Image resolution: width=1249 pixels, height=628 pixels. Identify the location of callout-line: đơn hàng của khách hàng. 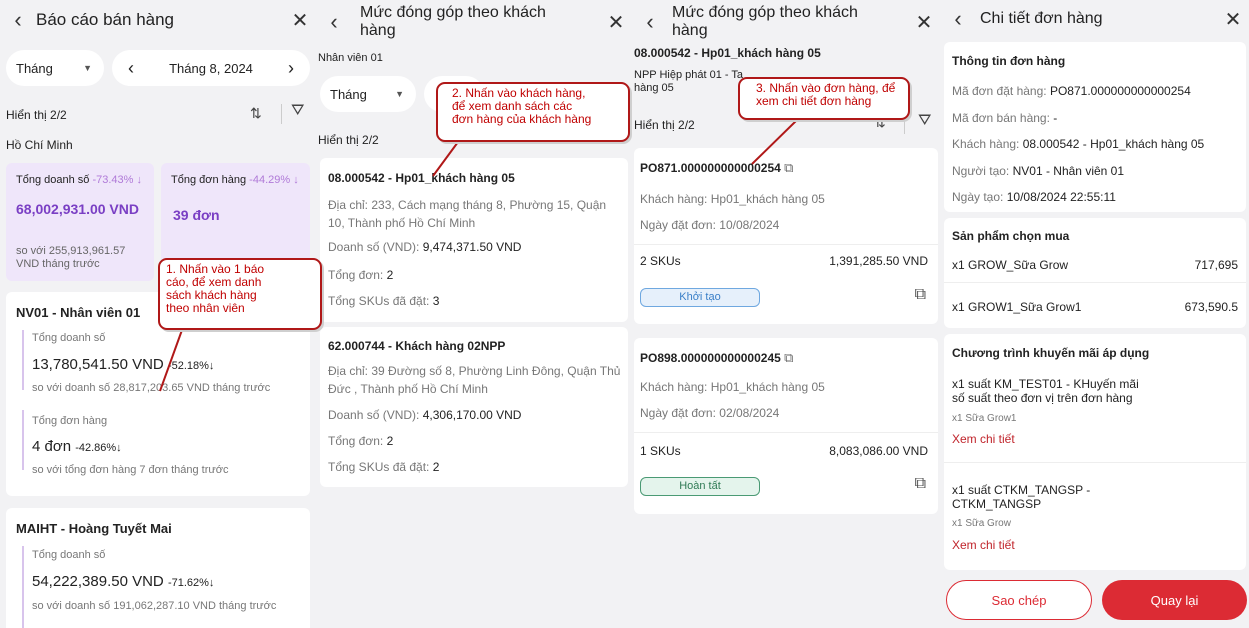
(522, 119).